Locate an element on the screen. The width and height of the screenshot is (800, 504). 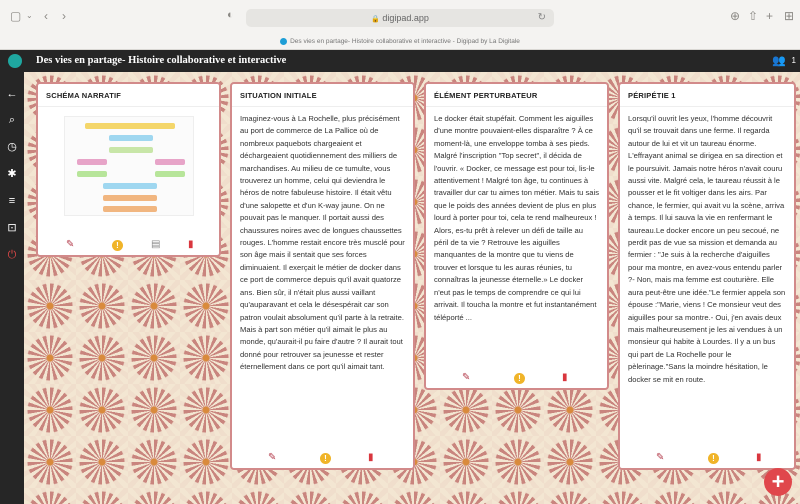
gear-icon: ✱ is located at coordinates (12, 174).